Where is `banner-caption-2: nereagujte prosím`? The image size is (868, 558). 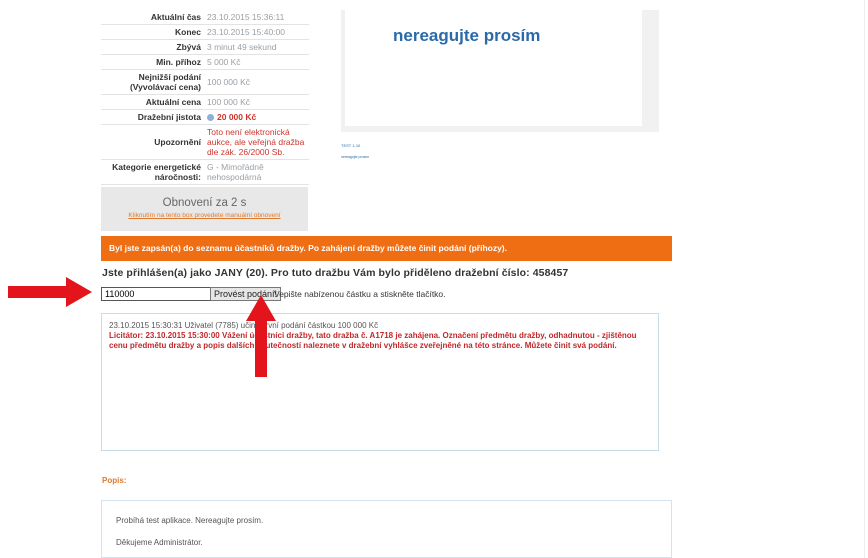
banner-caption-2: nereagujte prosím is located at coordinates (355, 157).